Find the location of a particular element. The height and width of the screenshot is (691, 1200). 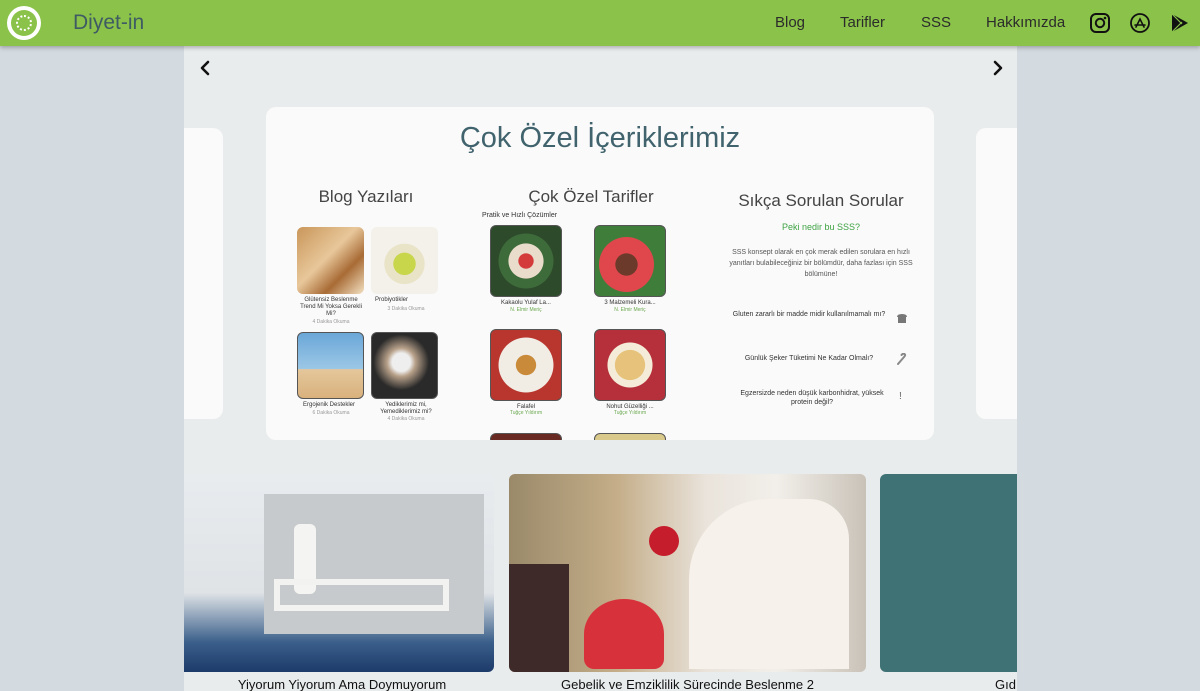

recipe-thumb-oat is located at coordinates (526, 261).